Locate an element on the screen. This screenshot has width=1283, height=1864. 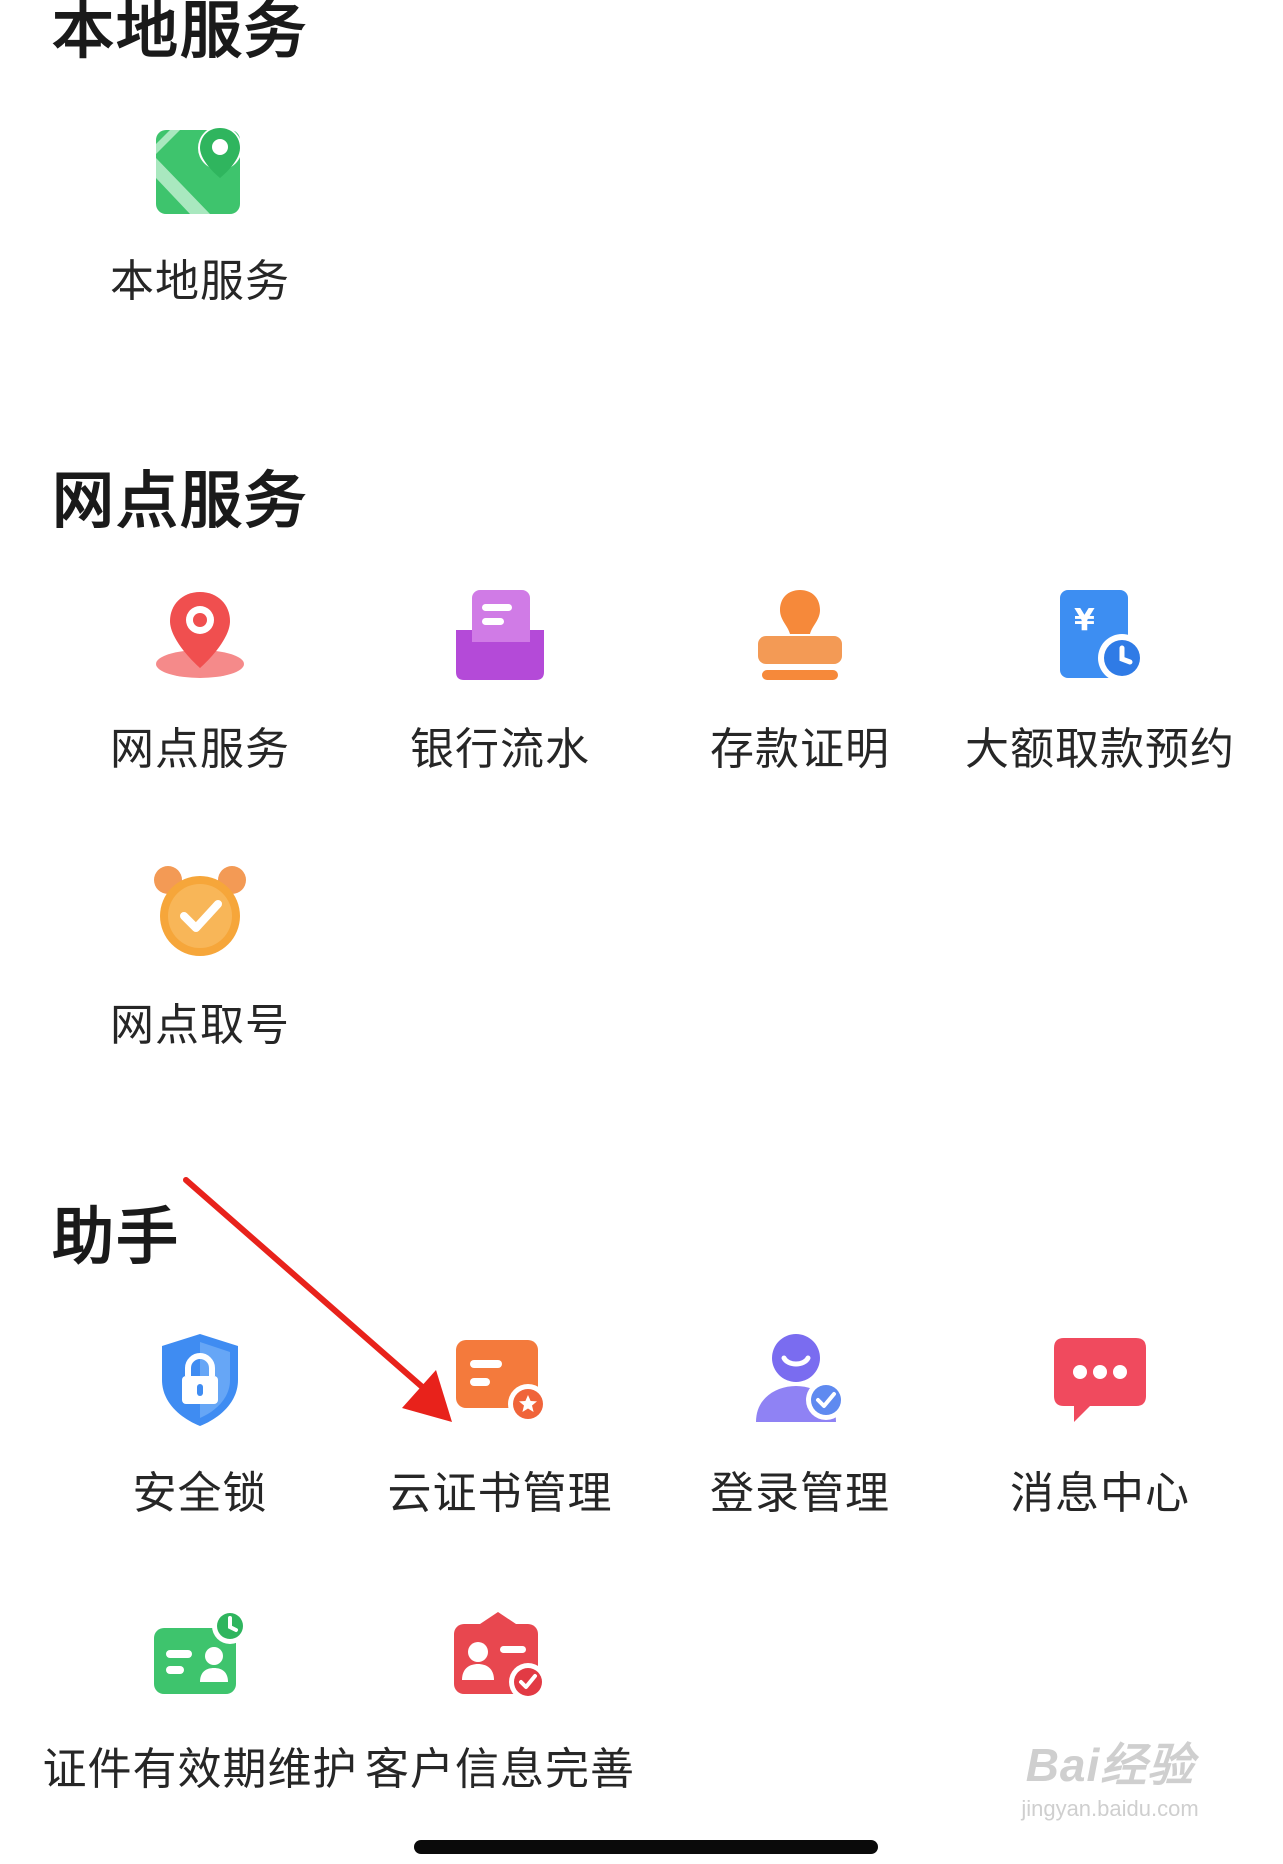
security-lock-button: 安全锁 is located at coordinates (200, 1440).